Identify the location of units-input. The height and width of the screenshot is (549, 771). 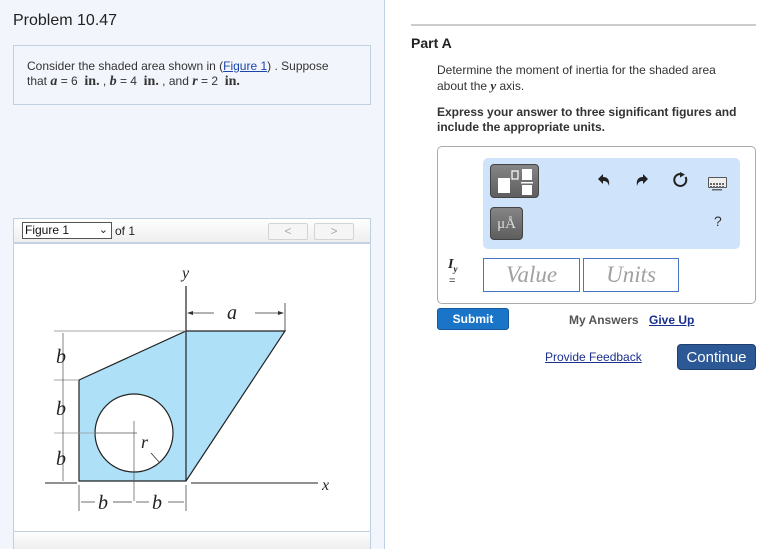
(631, 275).